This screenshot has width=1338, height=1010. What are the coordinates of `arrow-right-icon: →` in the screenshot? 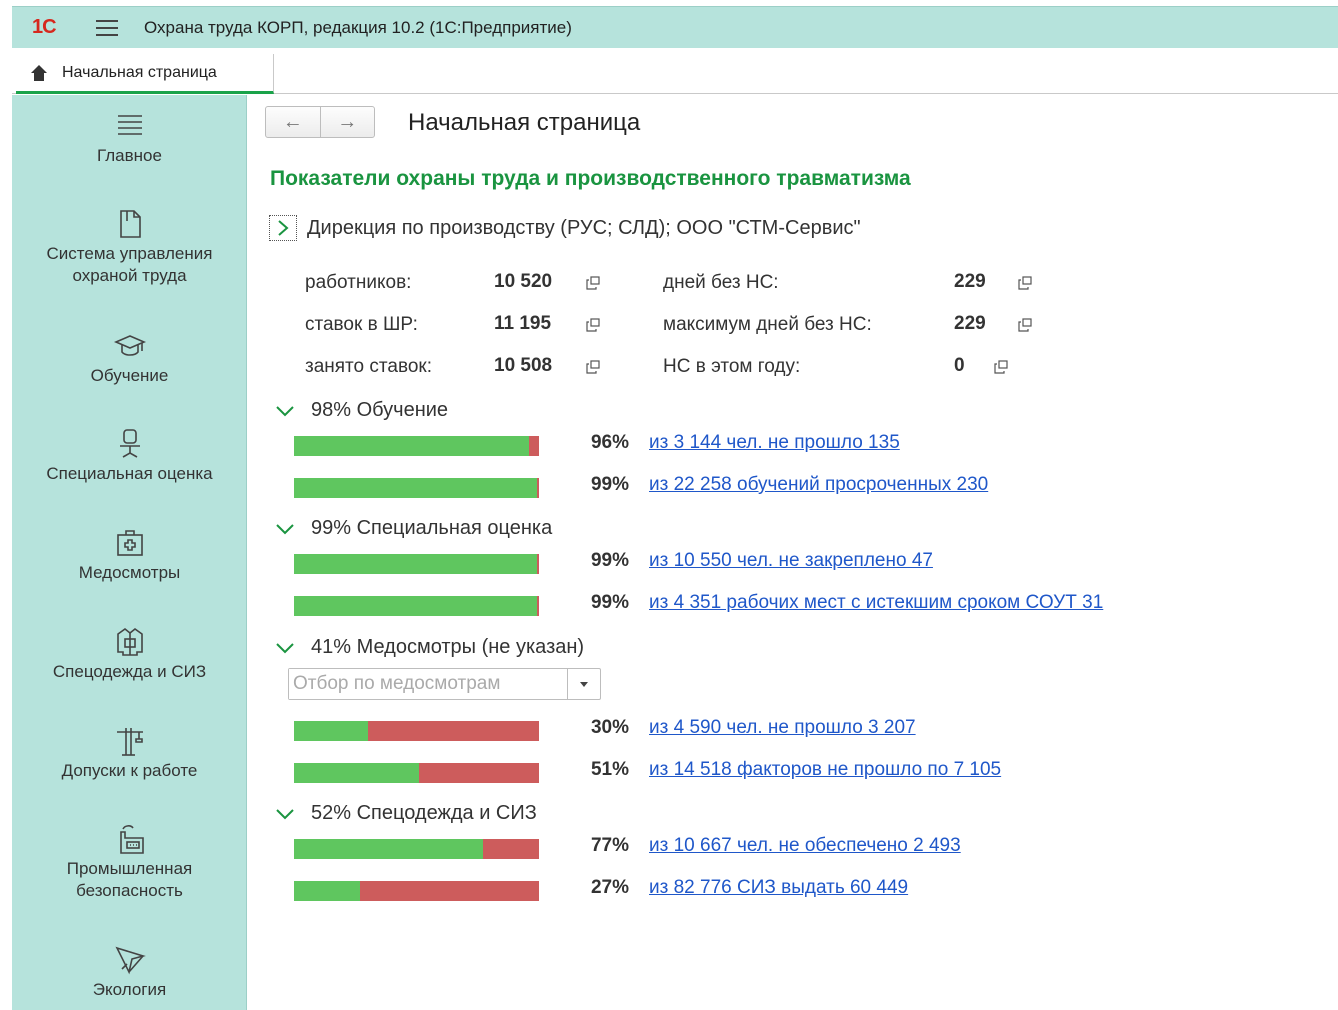 It's located at (347, 121).